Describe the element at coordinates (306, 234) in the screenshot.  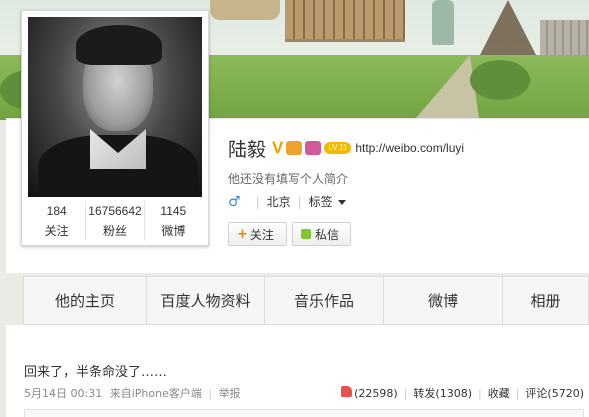
I see `message-icon` at that location.